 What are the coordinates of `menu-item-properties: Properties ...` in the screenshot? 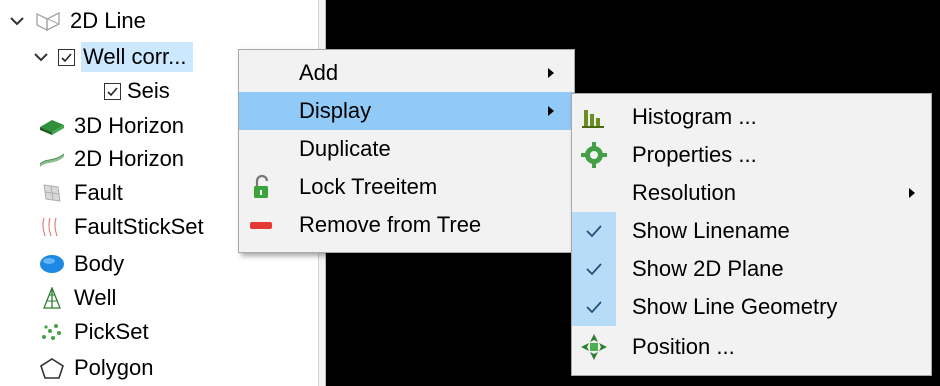 It's located at (751, 155).